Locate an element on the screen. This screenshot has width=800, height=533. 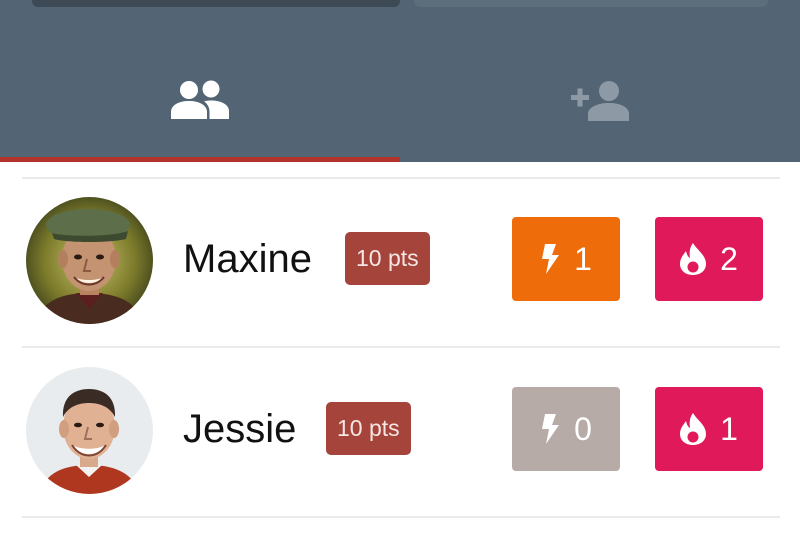
player-name: Maxine is located at coordinates (247, 259).